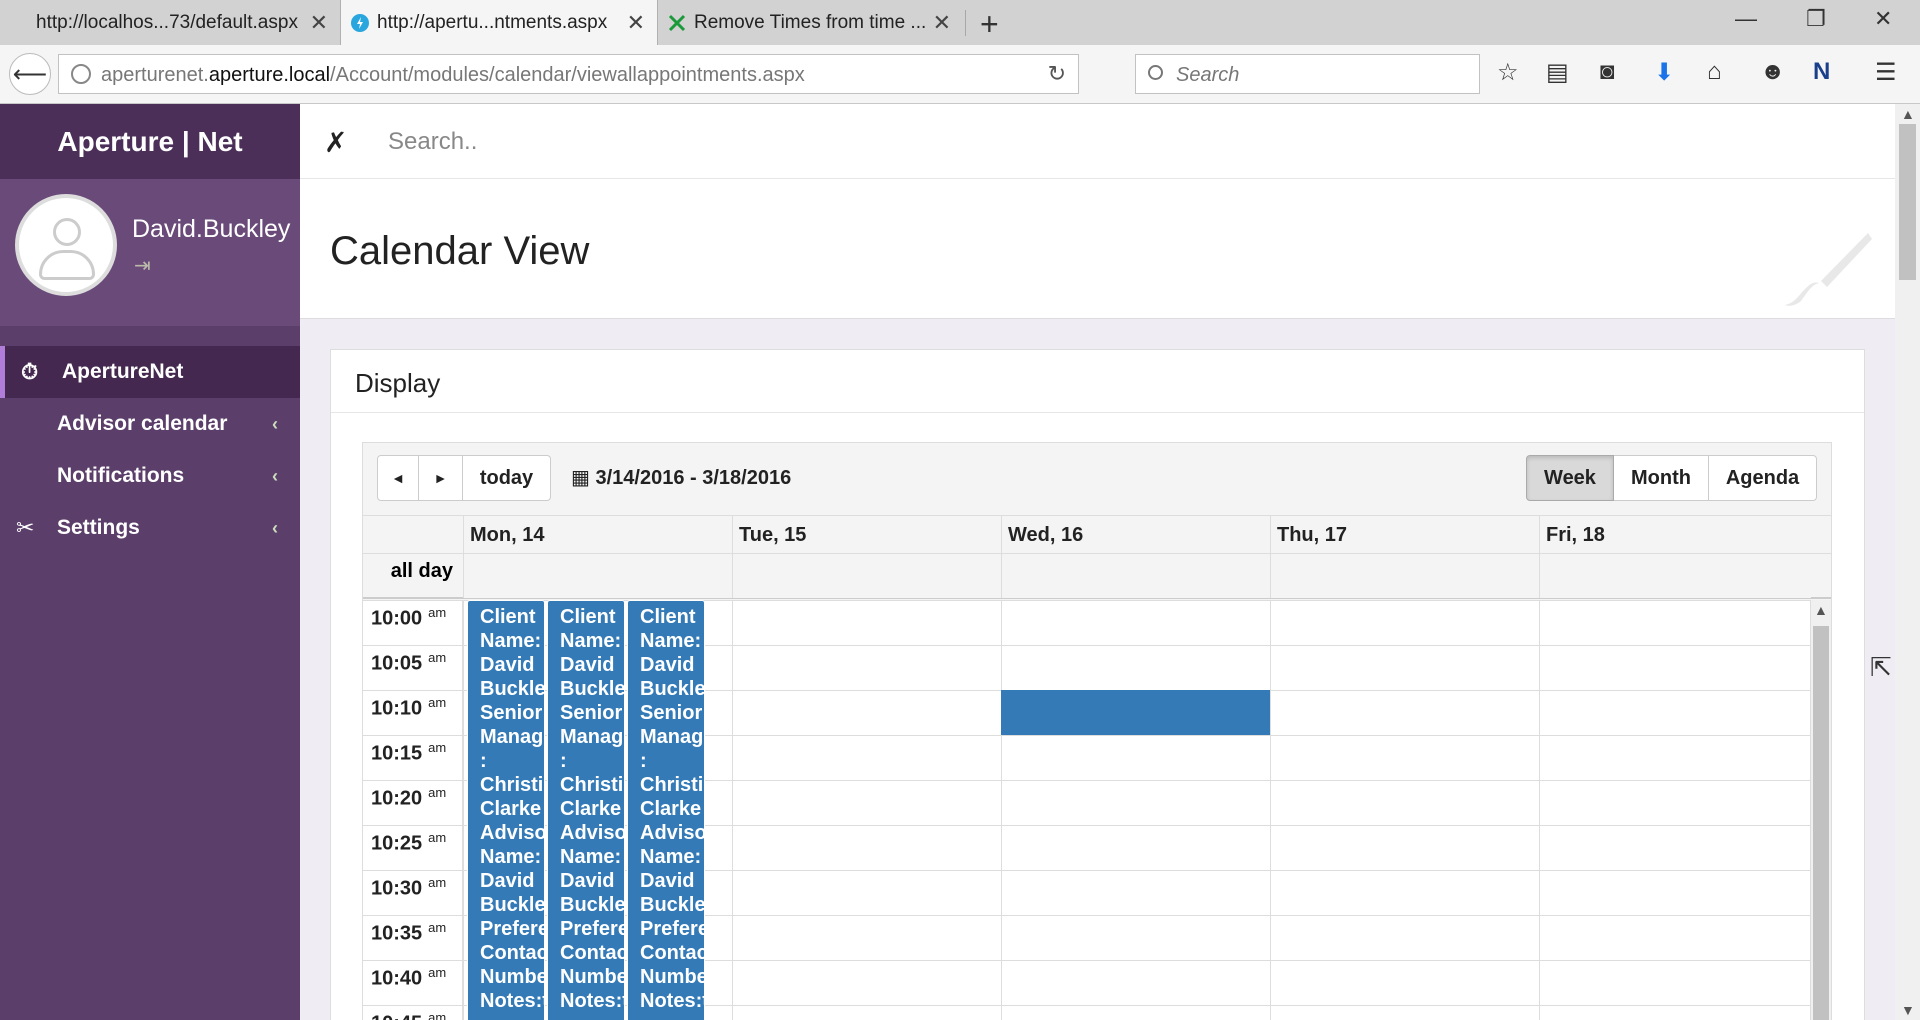 The image size is (1920, 1020). What do you see at coordinates (167, 22) in the screenshot?
I see `tab-title: http://localhos...73/default.aspx` at bounding box center [167, 22].